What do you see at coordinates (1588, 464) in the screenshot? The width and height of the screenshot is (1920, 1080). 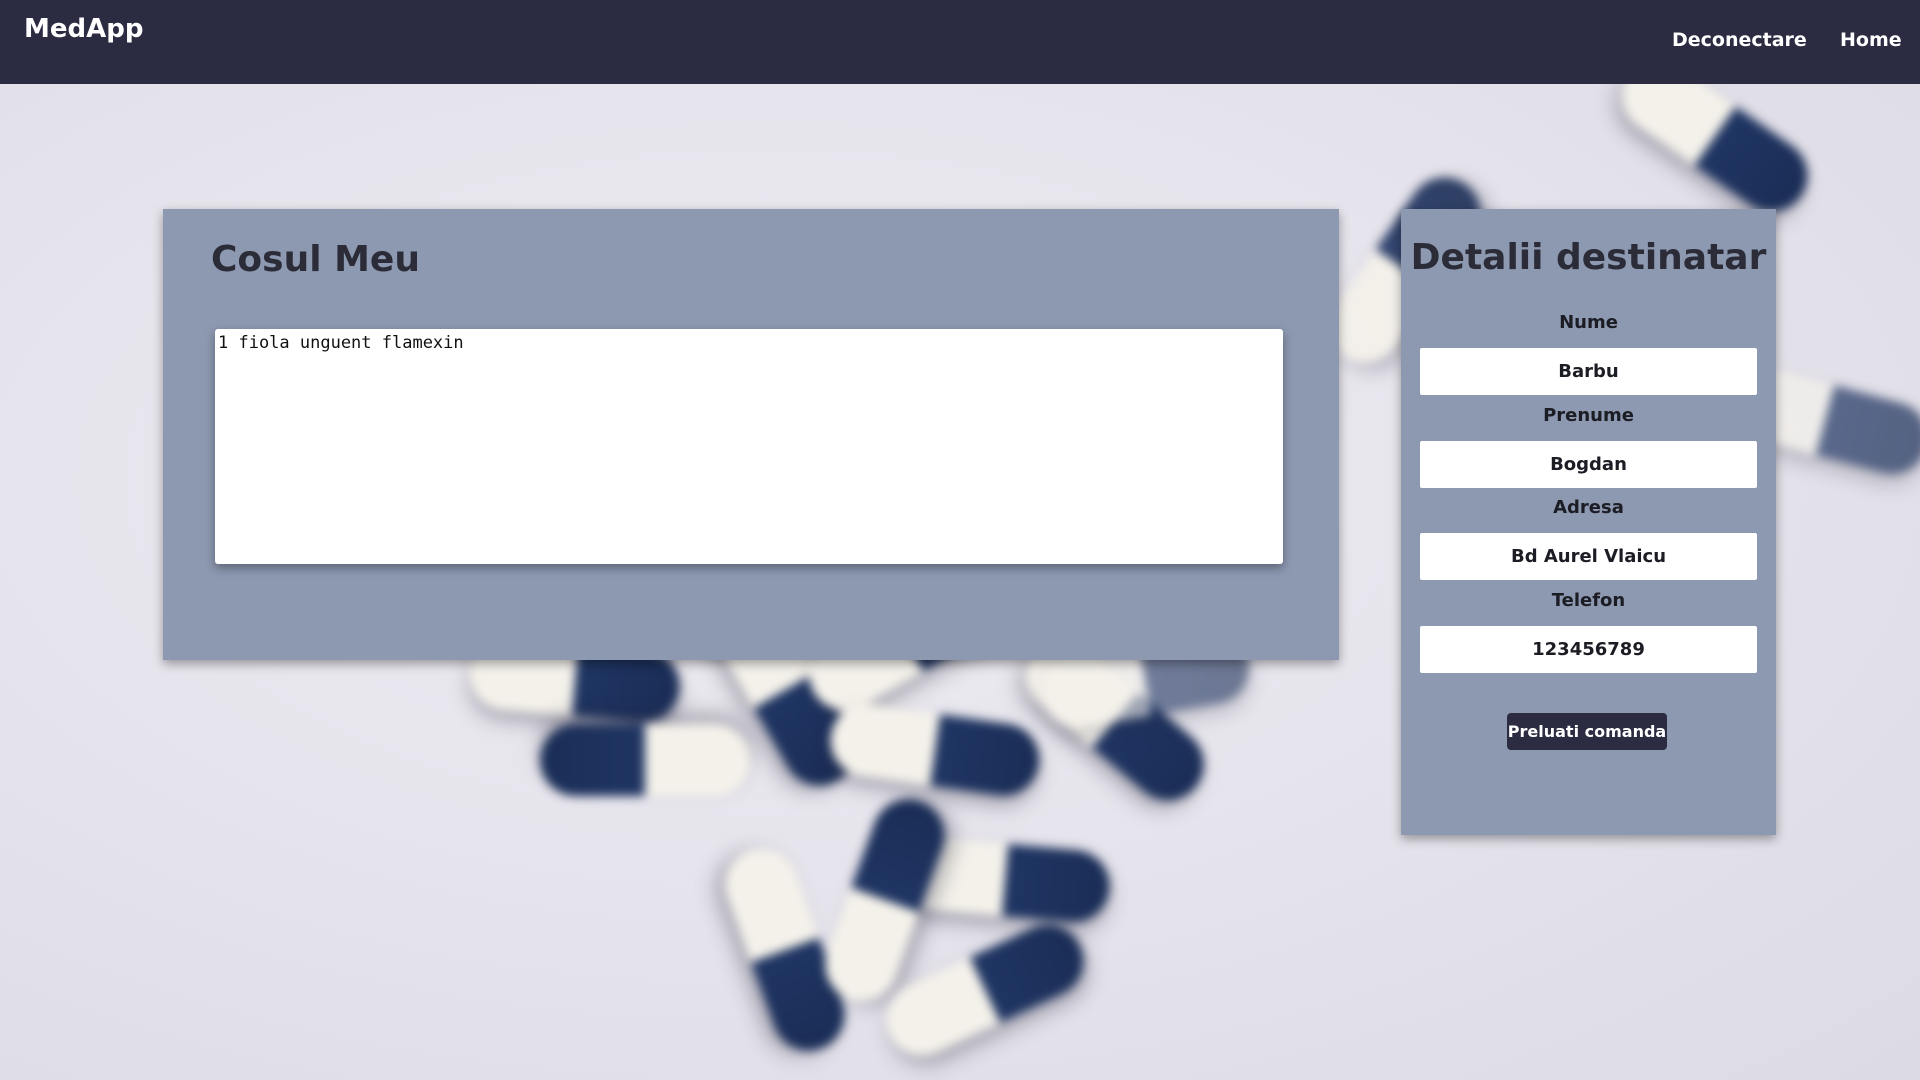 I see `first-name-field` at bounding box center [1588, 464].